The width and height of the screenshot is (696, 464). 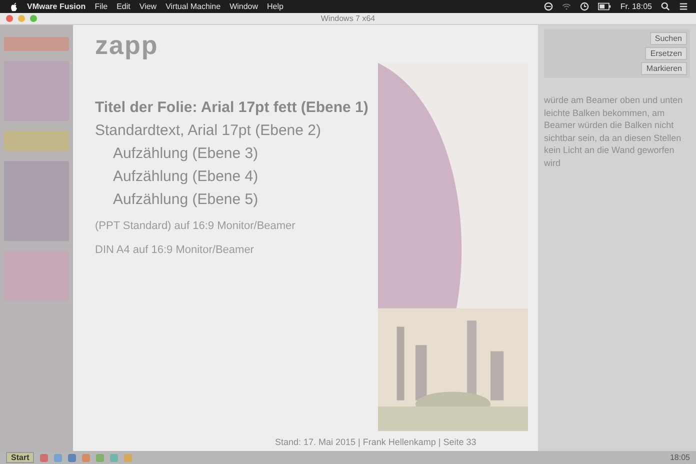 I want to click on menu-item: Window, so click(x=244, y=6).